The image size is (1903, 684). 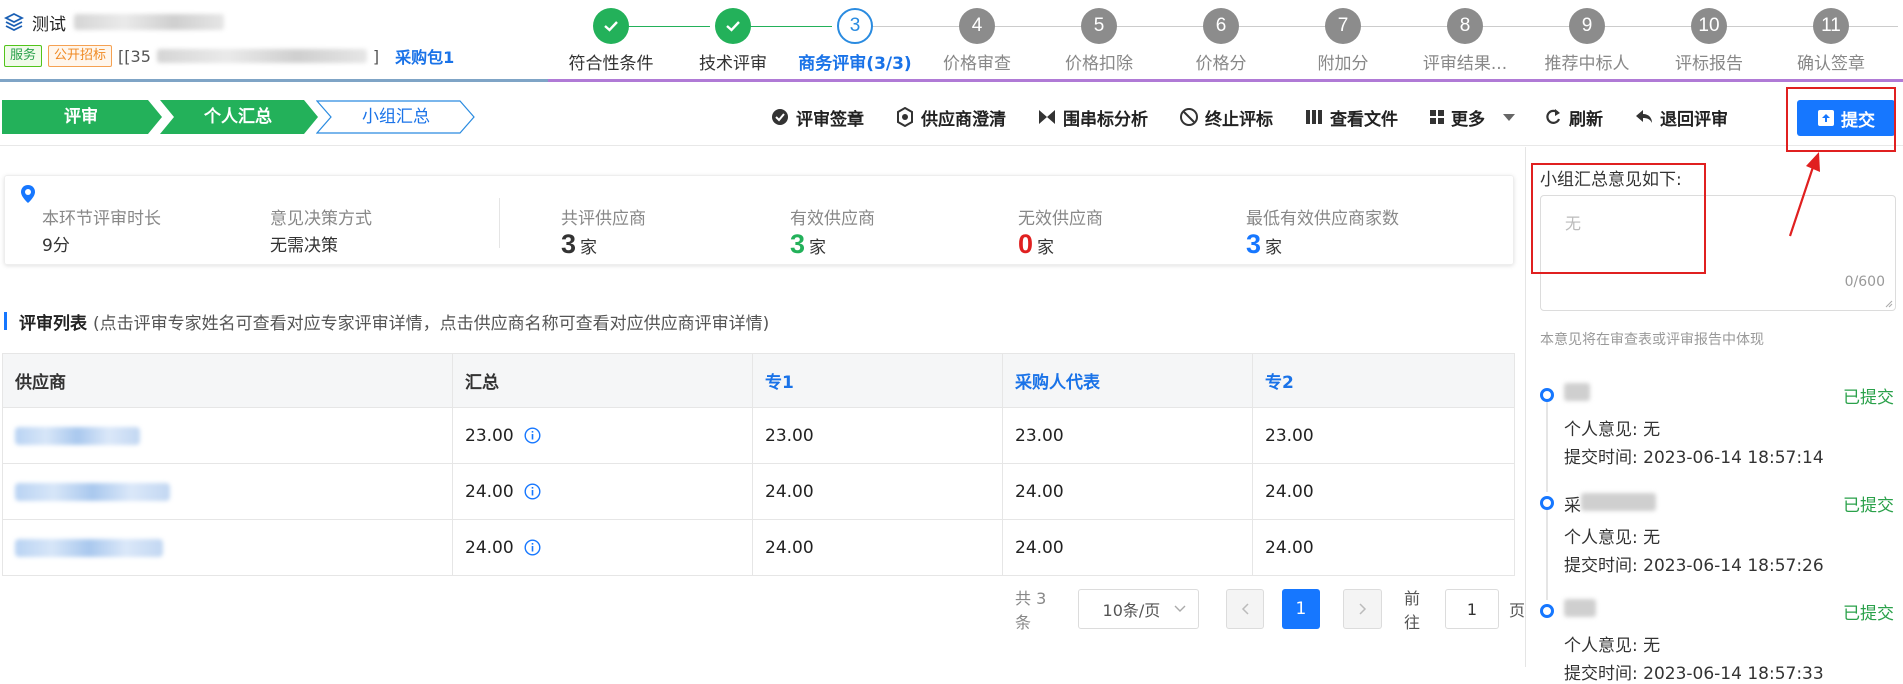 I want to click on review-list-title: 评审列表, so click(x=53, y=323).